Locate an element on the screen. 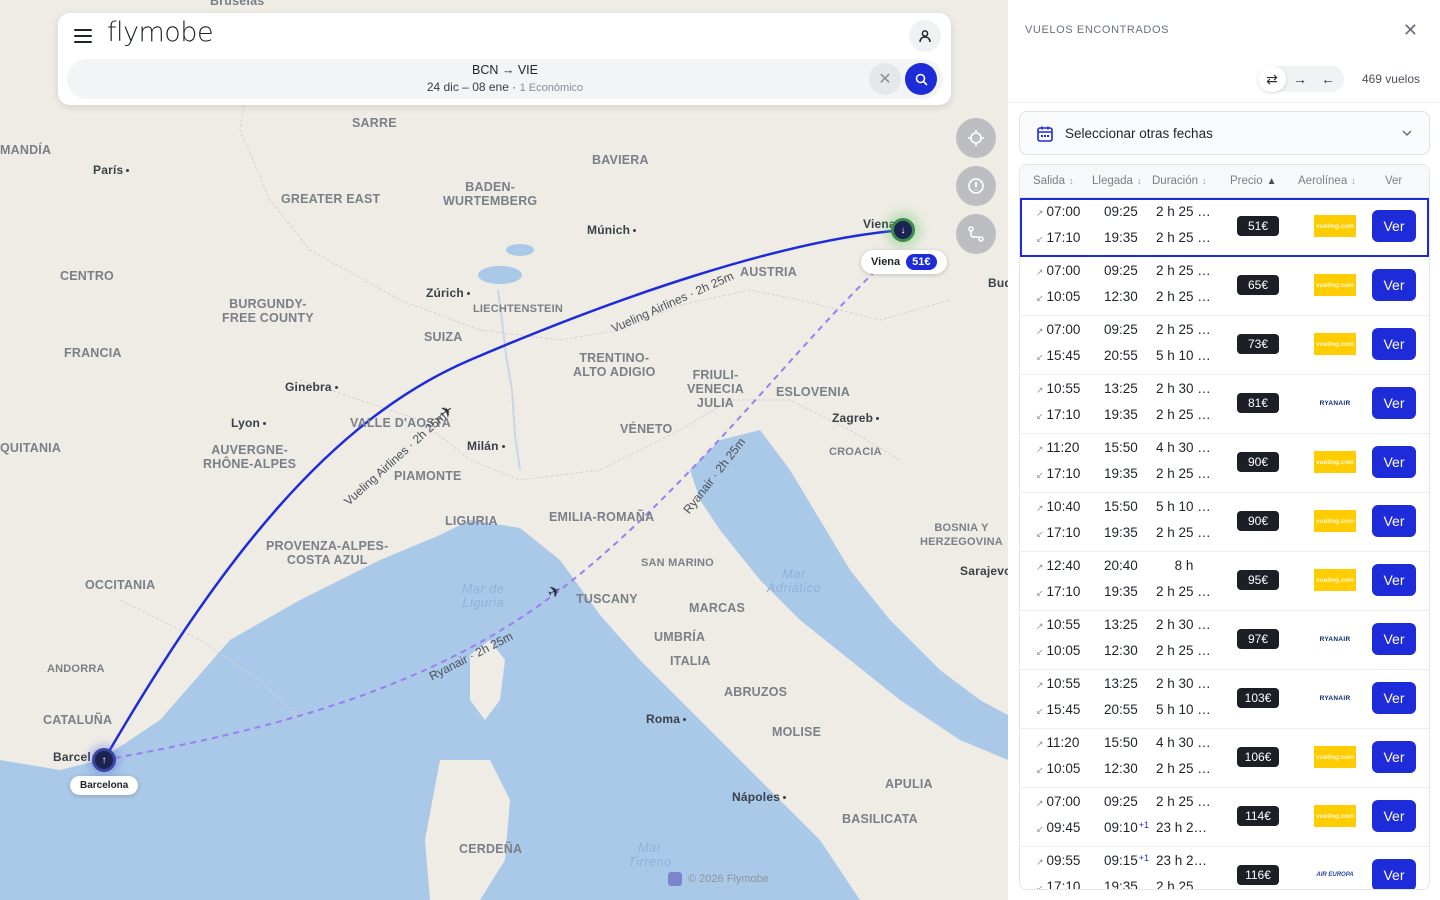  search-route: BCN → VIE is located at coordinates (505, 70).